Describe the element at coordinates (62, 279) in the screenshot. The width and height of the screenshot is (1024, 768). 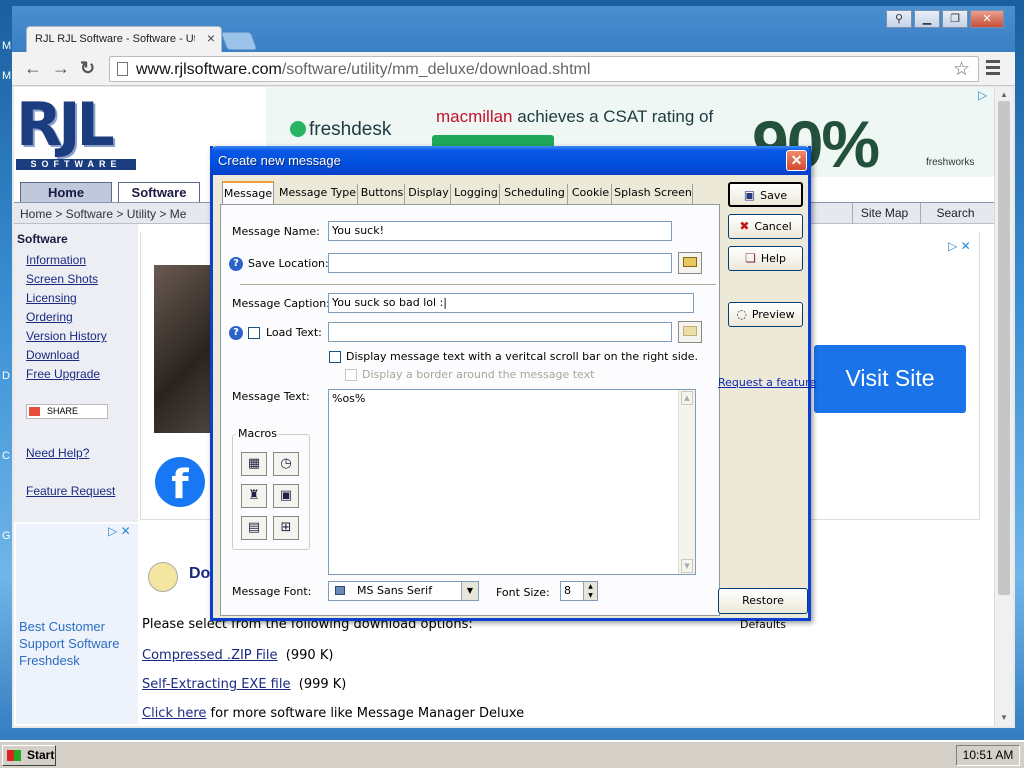
I see `sidebar-link-screen-shots: Screen Shots` at that location.